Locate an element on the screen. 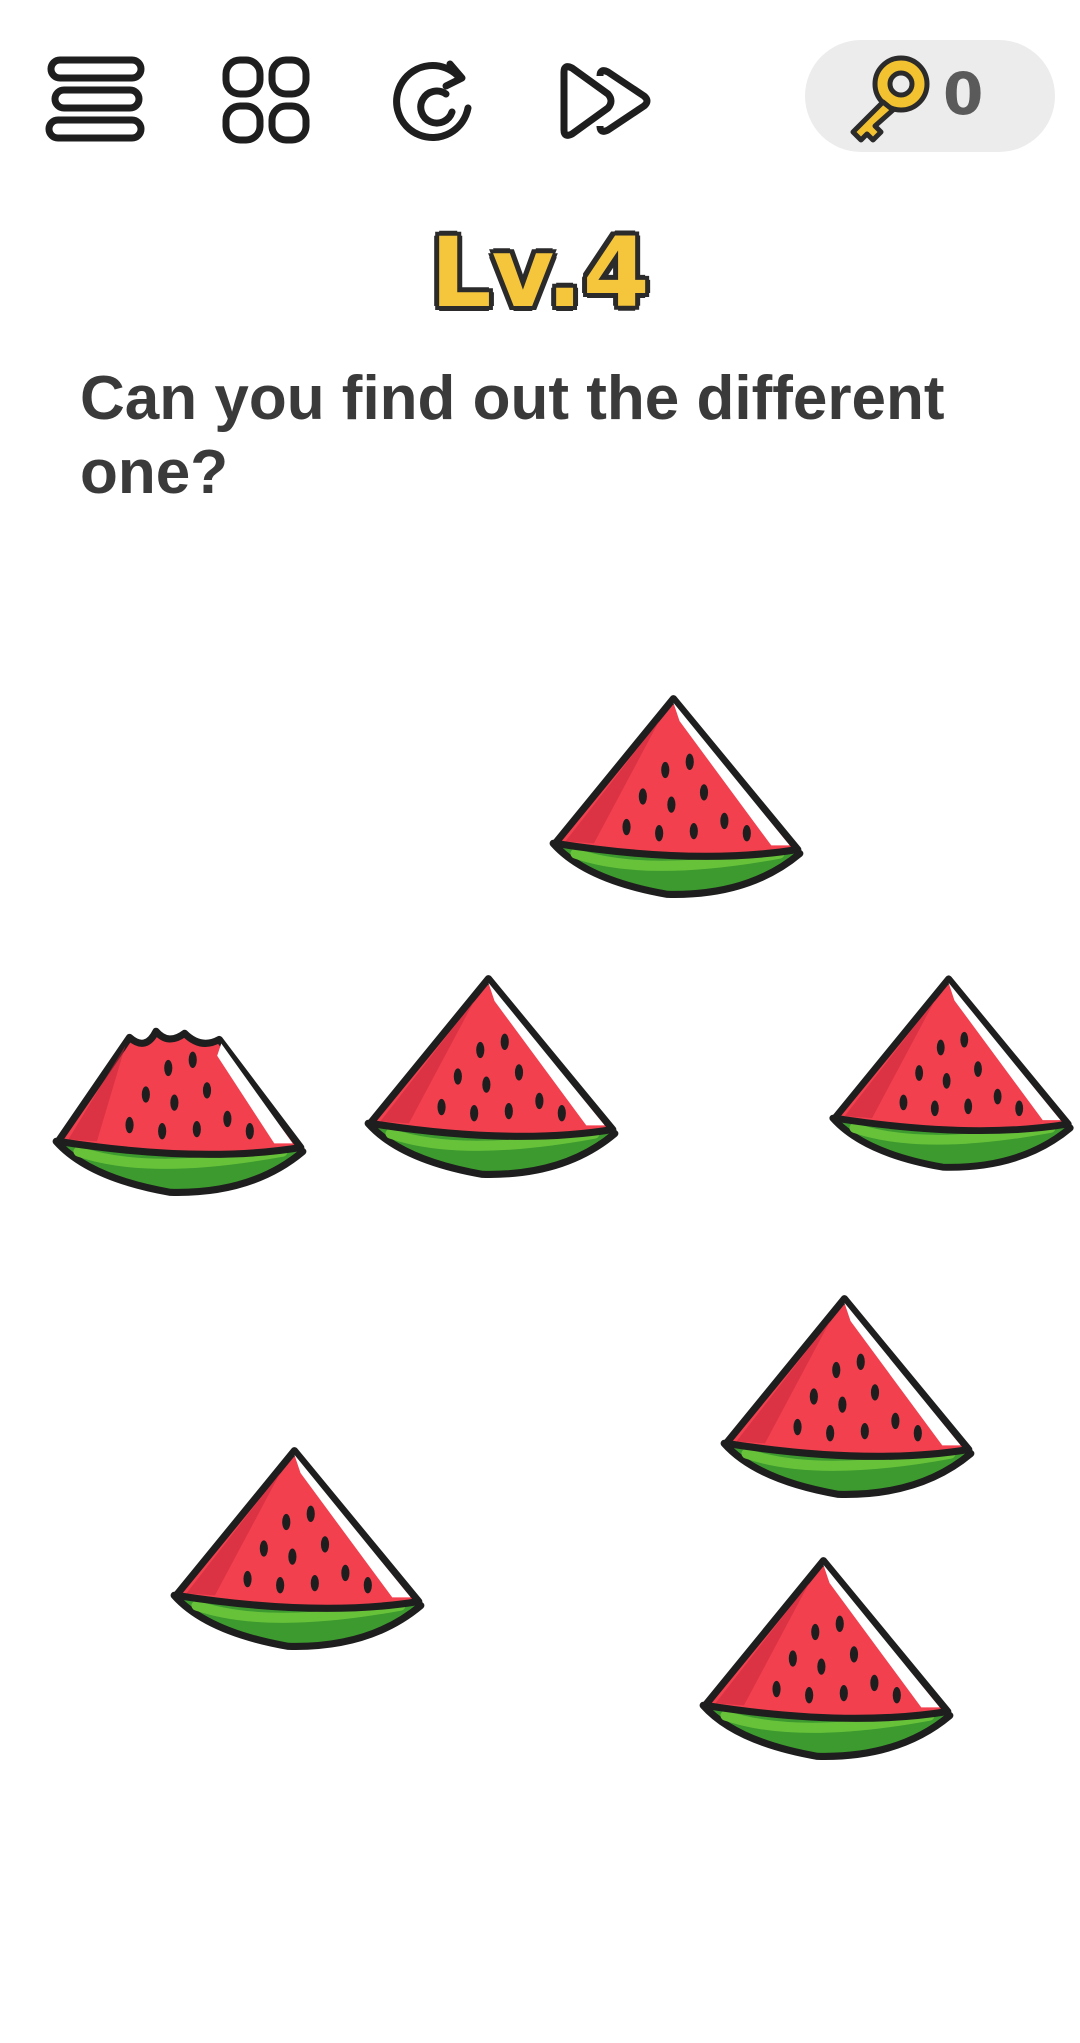  key-counter: 0 is located at coordinates (930, 96).